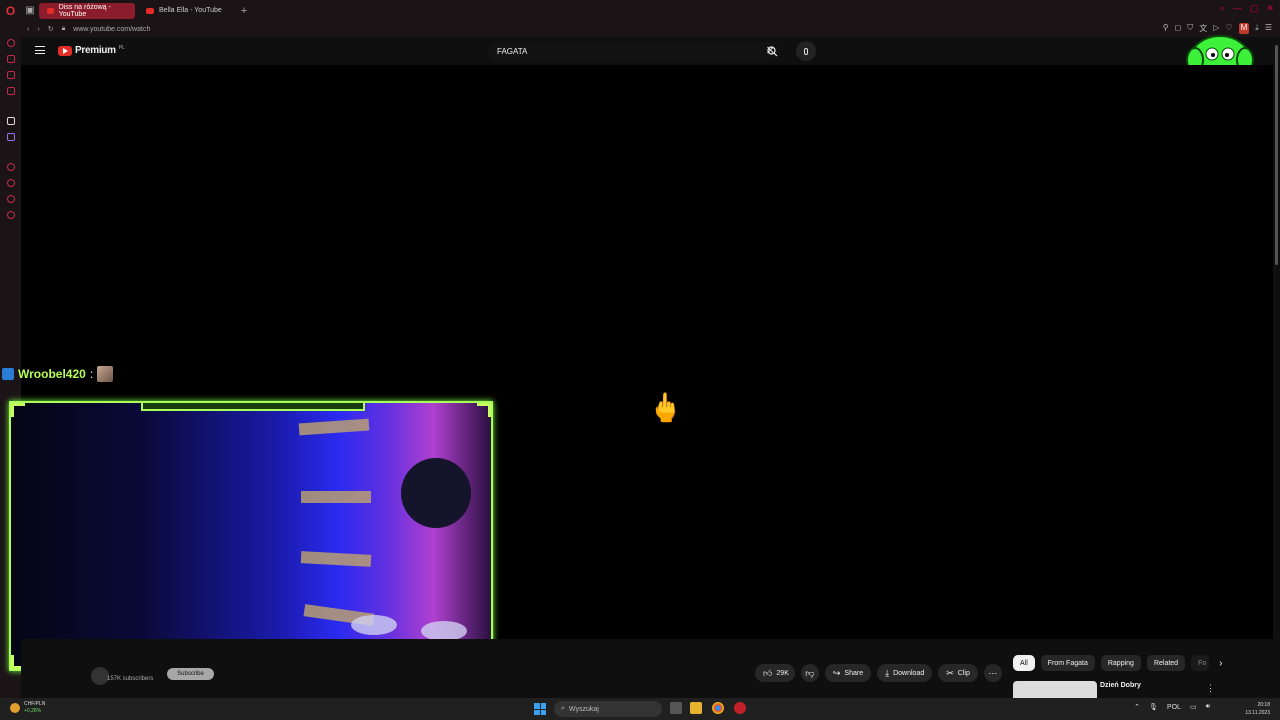 Image resolution: width=1280 pixels, height=720 pixels. I want to click on chip-all: All, so click(1024, 663).